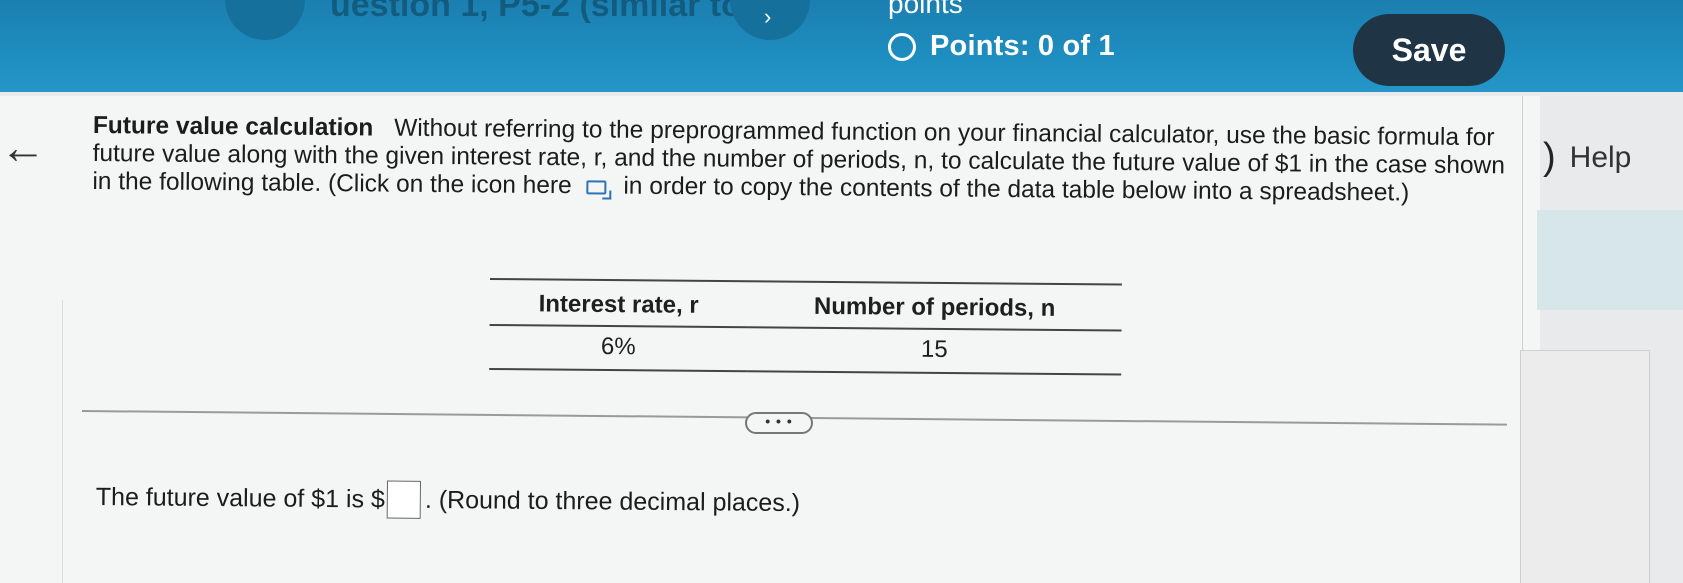 Image resolution: width=1683 pixels, height=583 pixels. Describe the element at coordinates (240, 498) in the screenshot. I see `answer-prefix: The future value of $1 is $` at that location.